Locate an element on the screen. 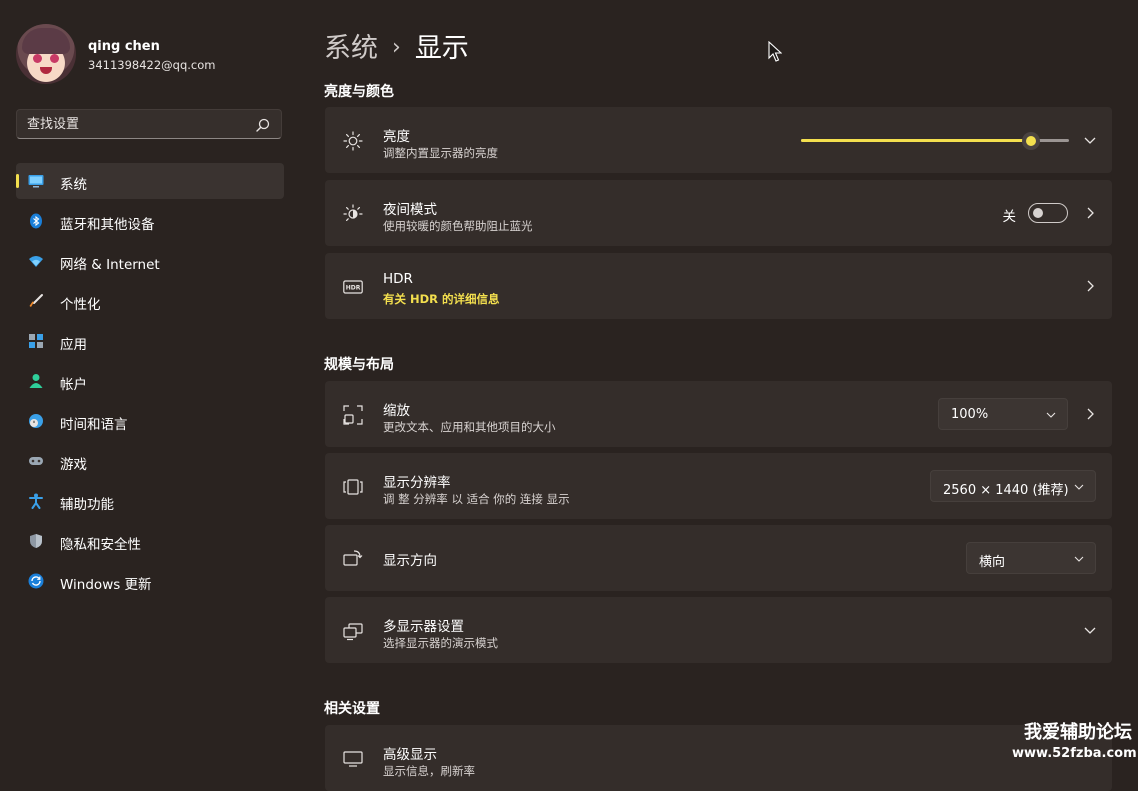 This screenshot has width=1138, height=791. night-light-toggle is located at coordinates (1048, 213).